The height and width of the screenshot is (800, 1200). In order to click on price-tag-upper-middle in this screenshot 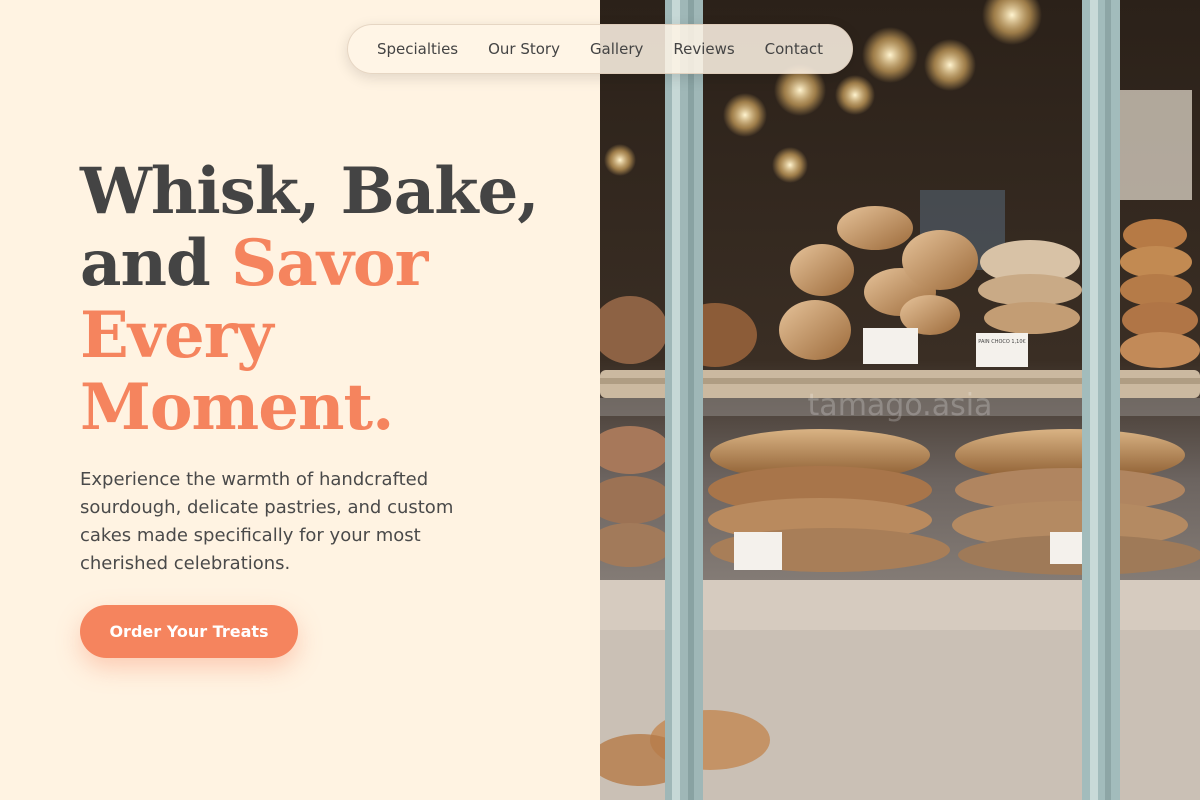, I will do `click(890, 346)`.